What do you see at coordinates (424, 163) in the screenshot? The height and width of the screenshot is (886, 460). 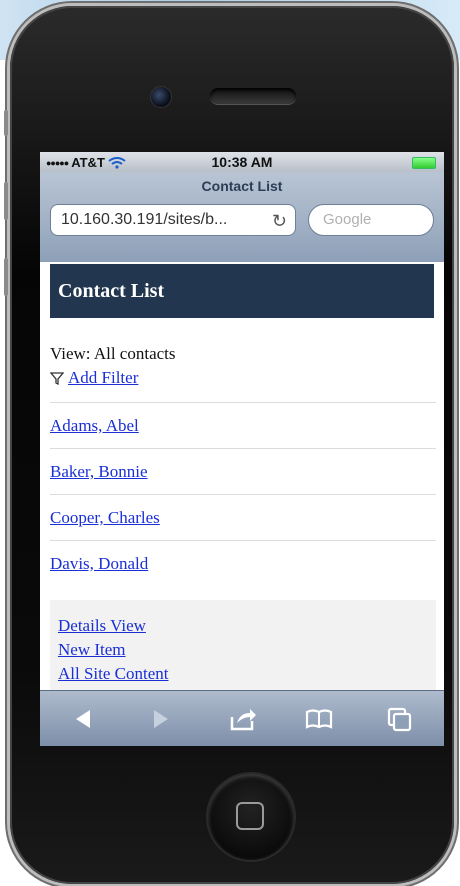 I see `battery-icon` at bounding box center [424, 163].